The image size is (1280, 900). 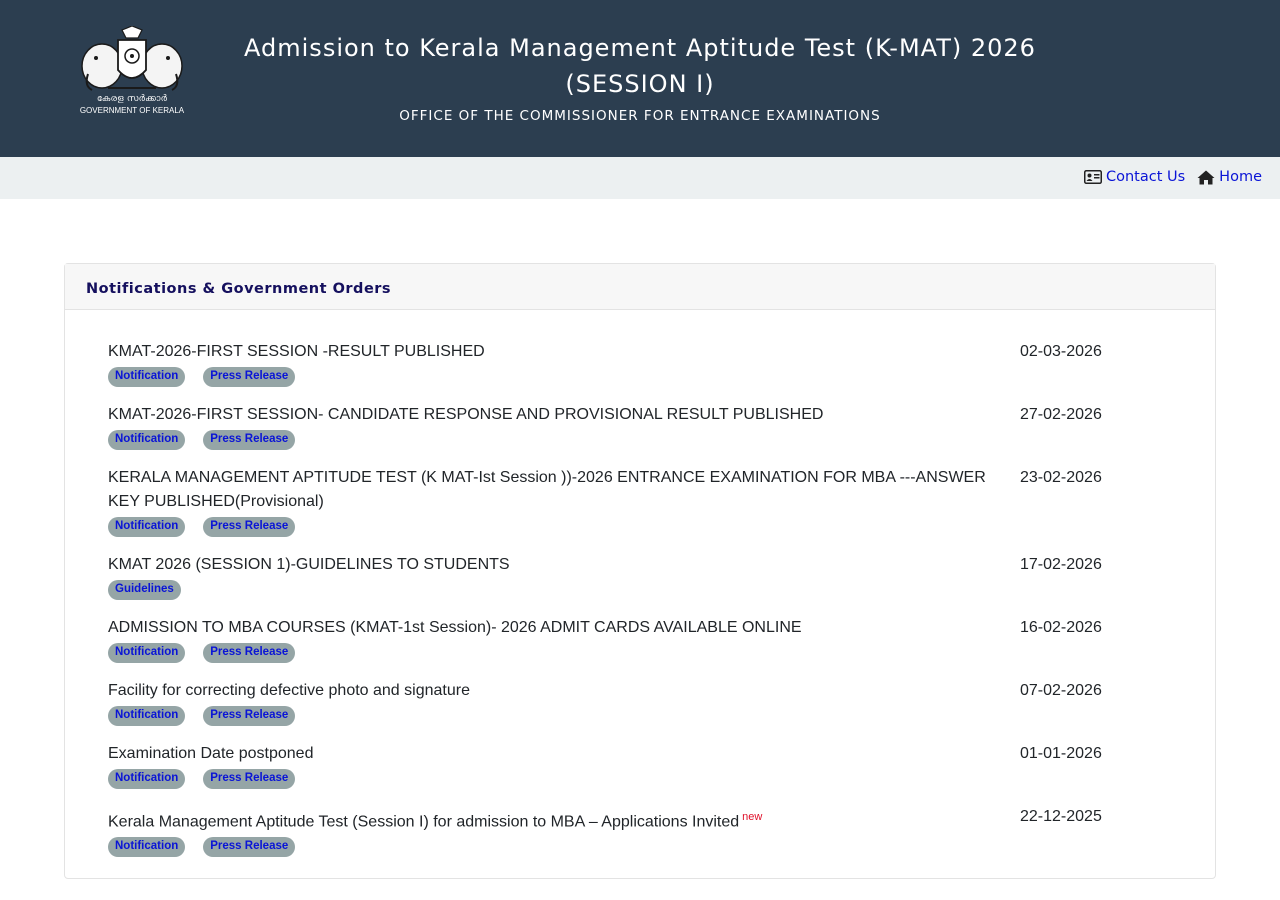 I want to click on id-card-icon, so click(x=1092, y=177).